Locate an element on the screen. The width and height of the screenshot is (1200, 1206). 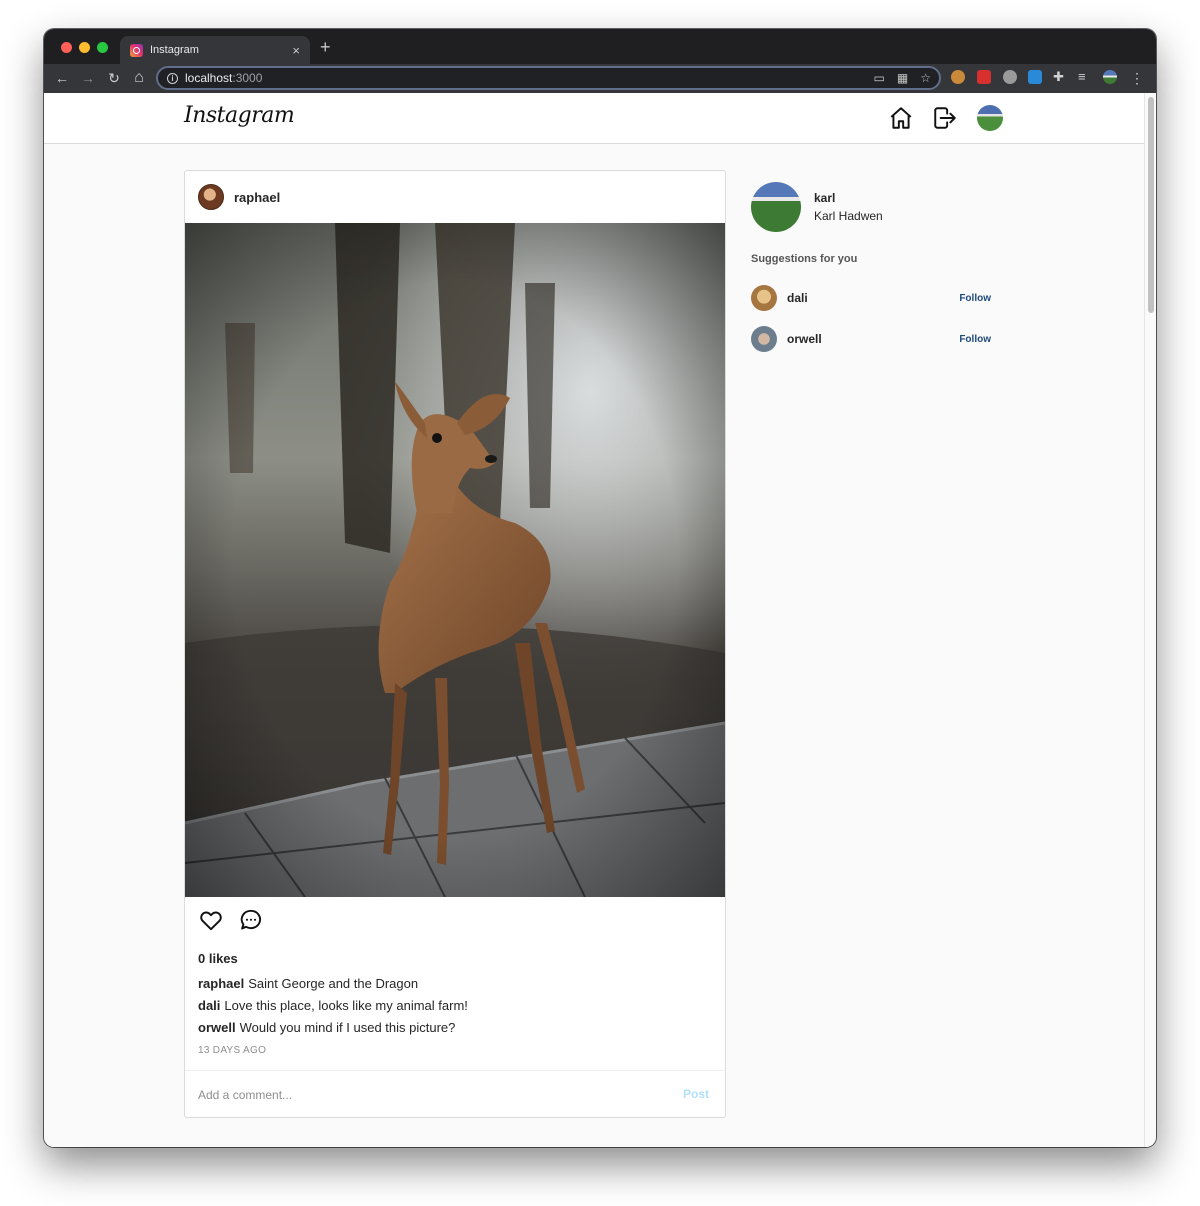
suggestion-username: orwell is located at coordinates (873, 339).